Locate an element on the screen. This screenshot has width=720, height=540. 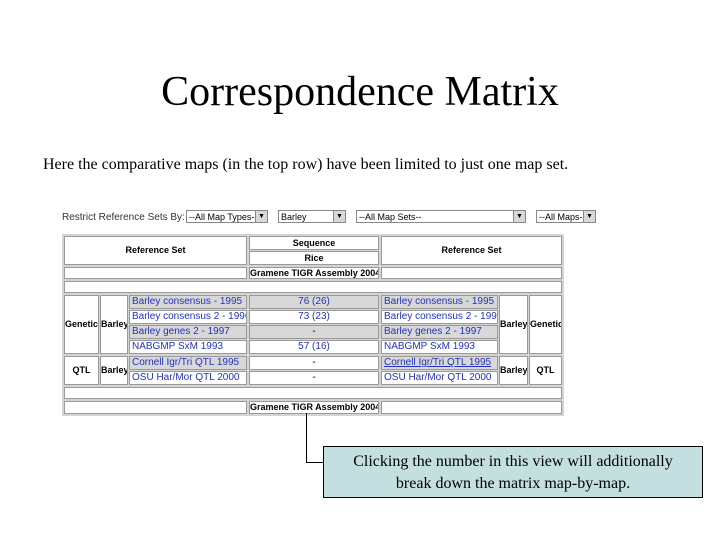
slide-title: Correspondence Matrix is located at coordinates (360, 92).